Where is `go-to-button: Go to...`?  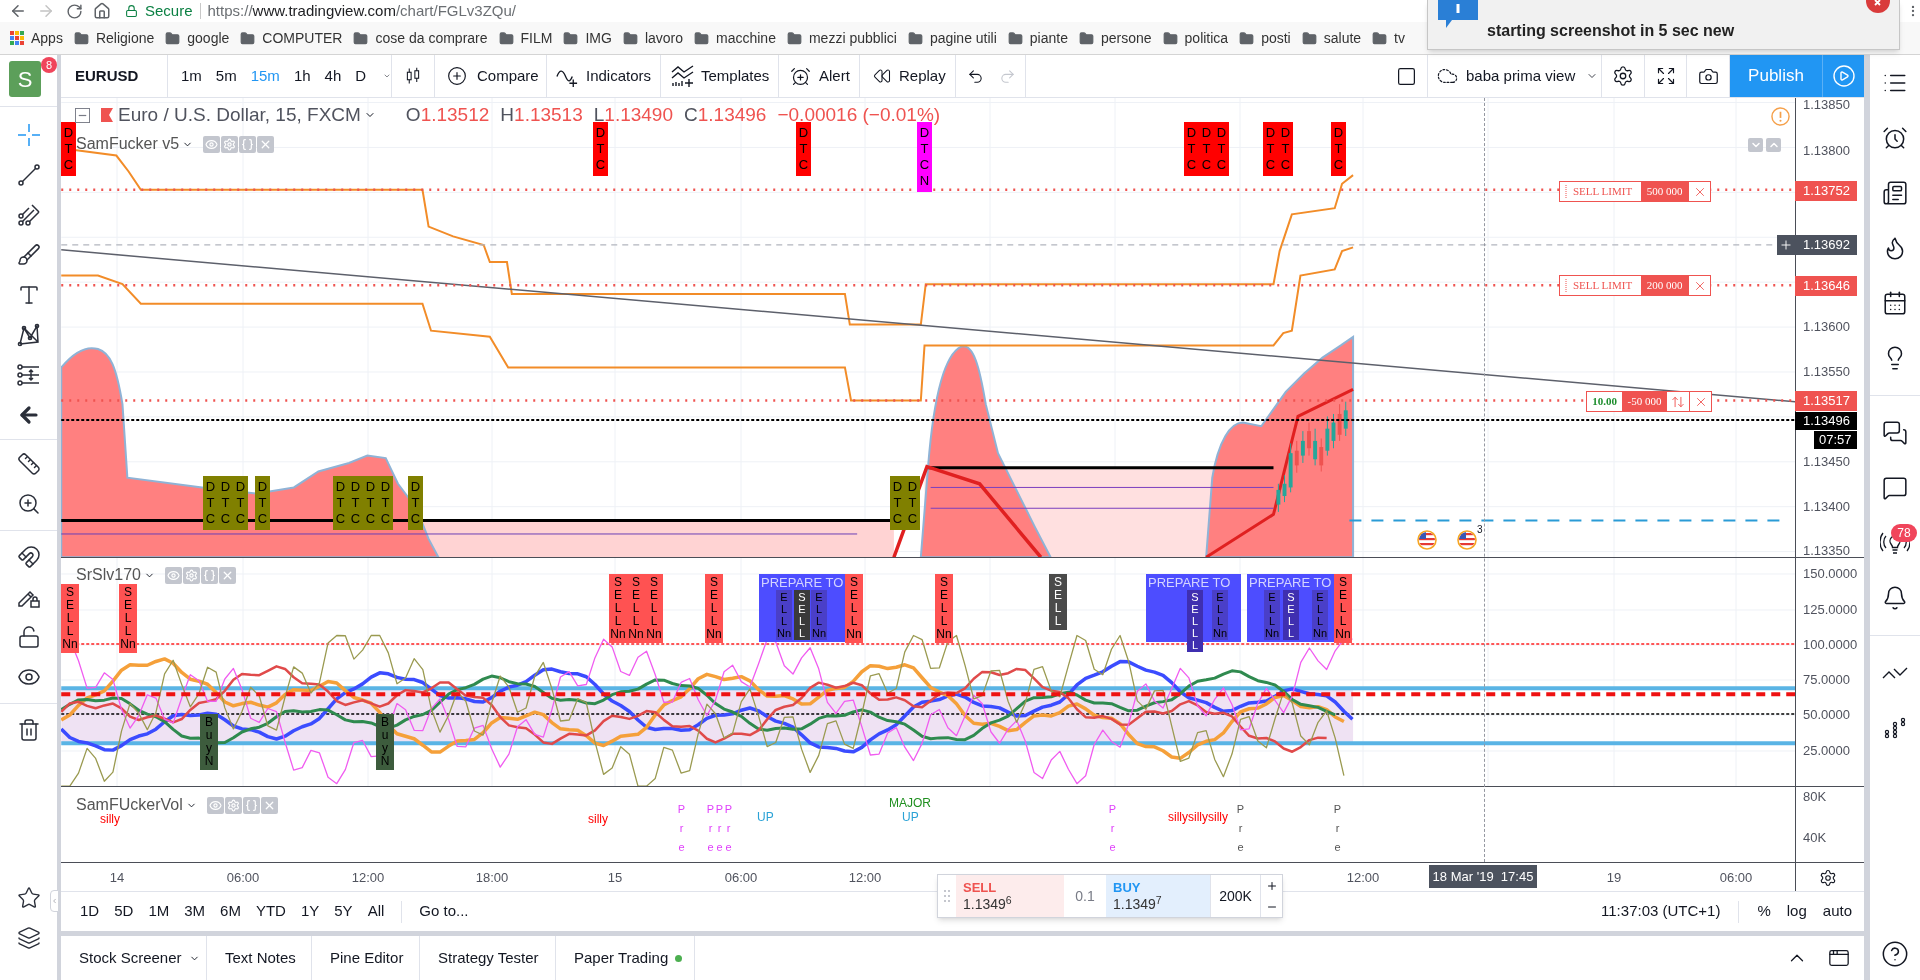 go-to-button: Go to... is located at coordinates (444, 911).